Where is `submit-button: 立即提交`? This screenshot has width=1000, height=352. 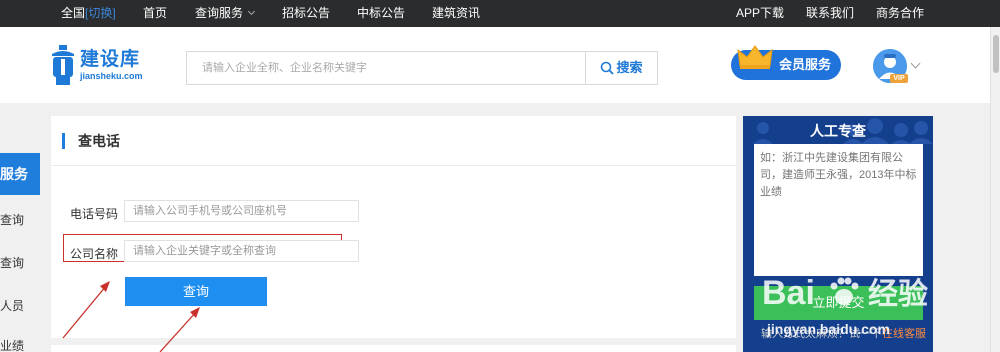 submit-button: 立即提交 is located at coordinates (838, 303).